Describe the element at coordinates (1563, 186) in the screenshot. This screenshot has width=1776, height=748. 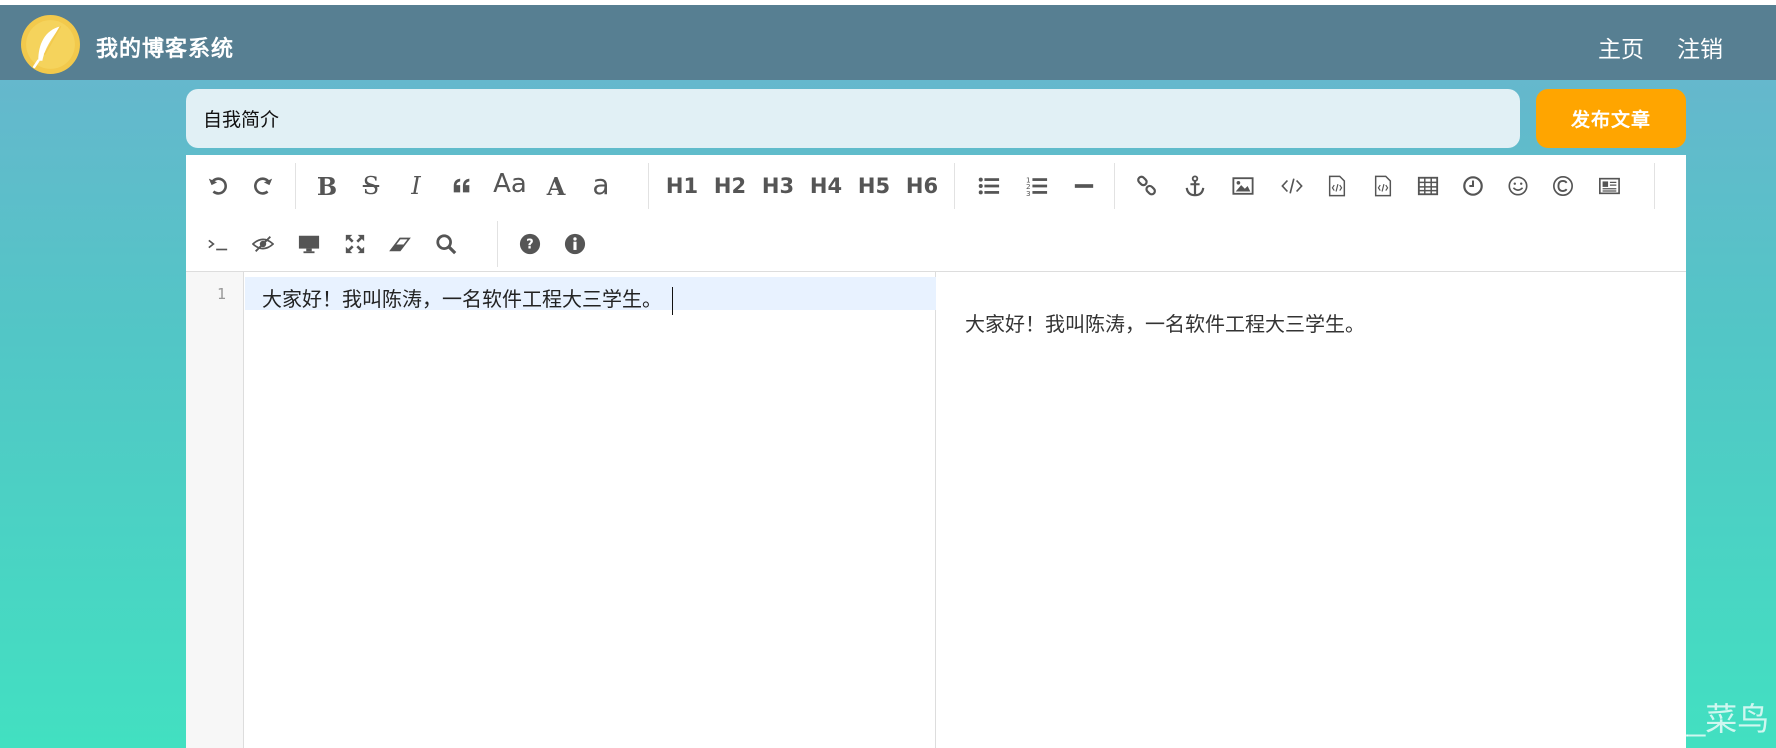
I see `html-entities-icon` at that location.